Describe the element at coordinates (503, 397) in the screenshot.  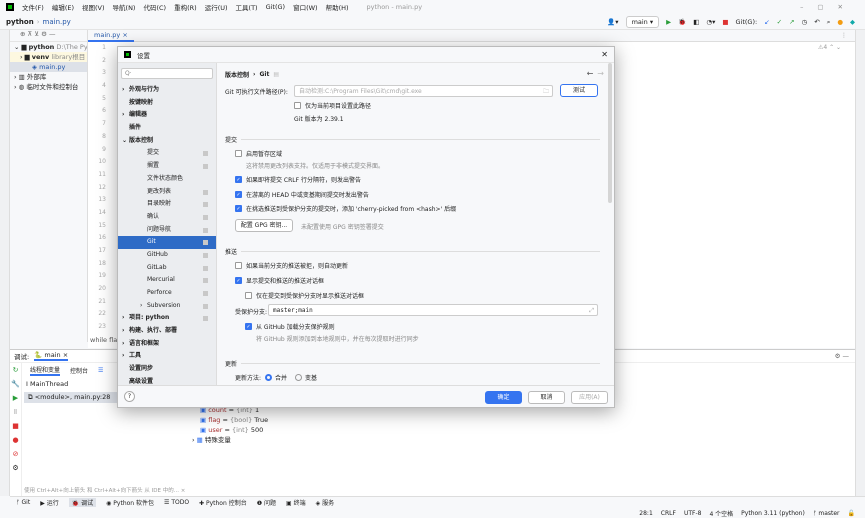
I see `ok-button: 确定` at that location.